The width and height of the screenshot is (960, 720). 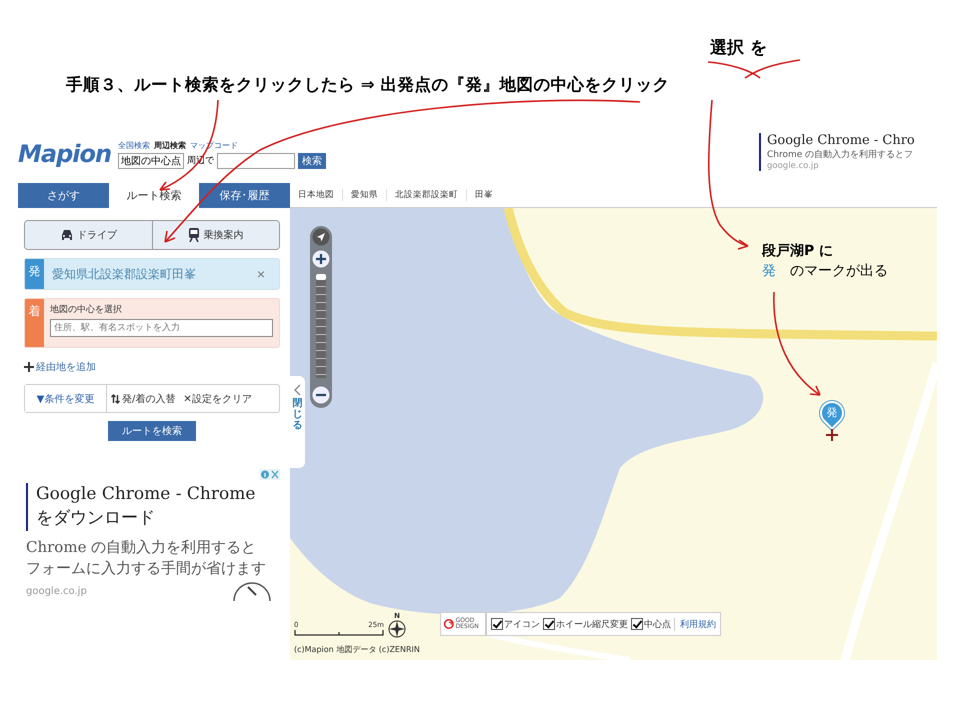 What do you see at coordinates (64, 154) in the screenshot?
I see `mapion-logo: Mapion` at bounding box center [64, 154].